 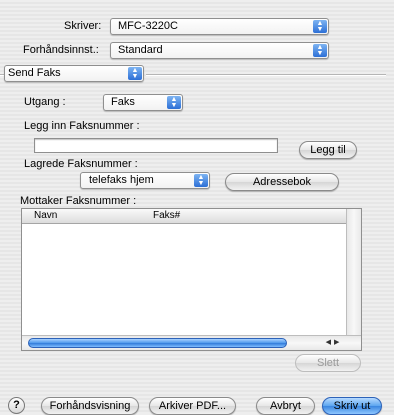 I want to click on presets-select: Standard ▲ ▼, so click(x=219, y=50).